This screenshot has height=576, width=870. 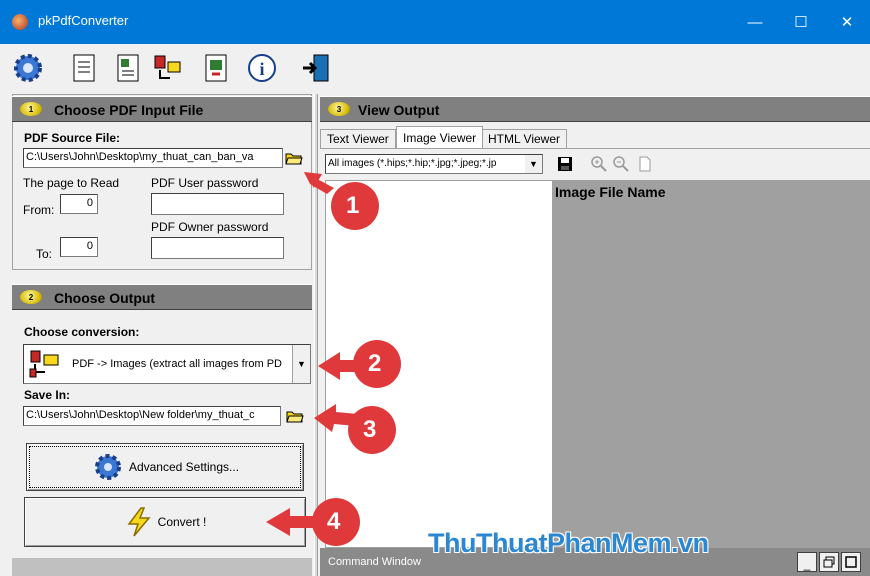 I want to click on window-title: pkPdfConverter, so click(x=83, y=20).